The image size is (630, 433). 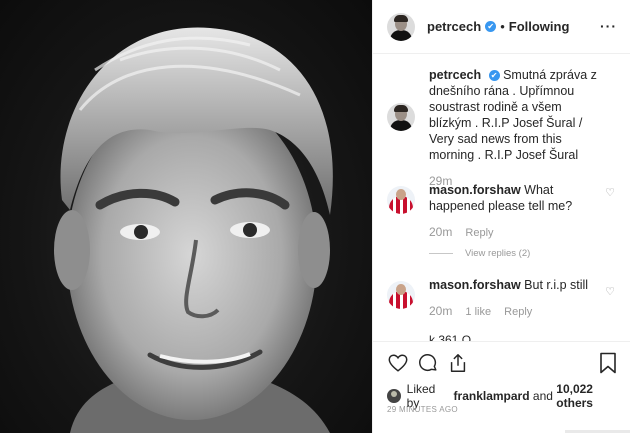 I want to click on replies-divider, so click(x=441, y=253).